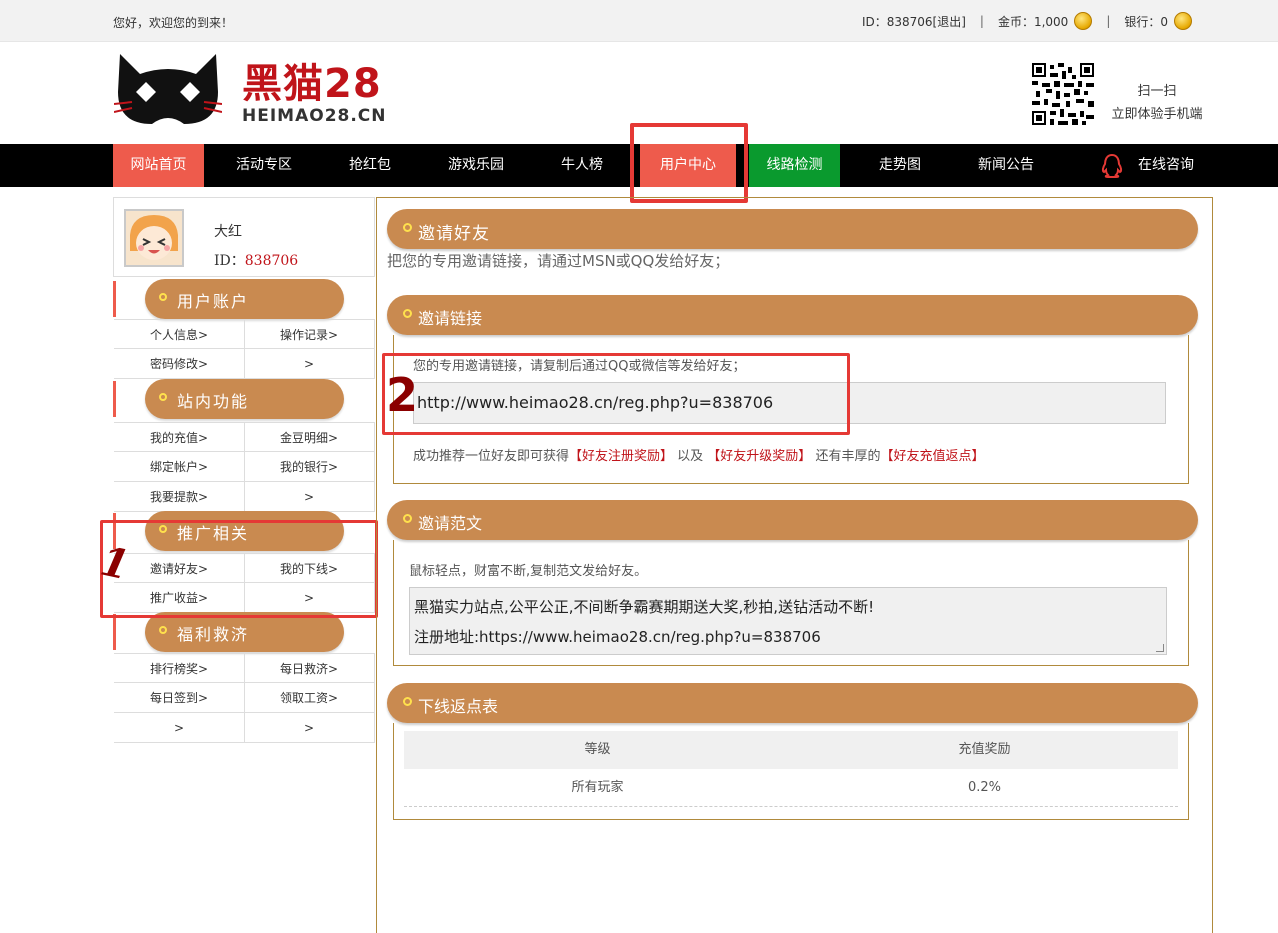  What do you see at coordinates (1006, 165) in the screenshot?
I see `nav-news: 新闻公告` at bounding box center [1006, 165].